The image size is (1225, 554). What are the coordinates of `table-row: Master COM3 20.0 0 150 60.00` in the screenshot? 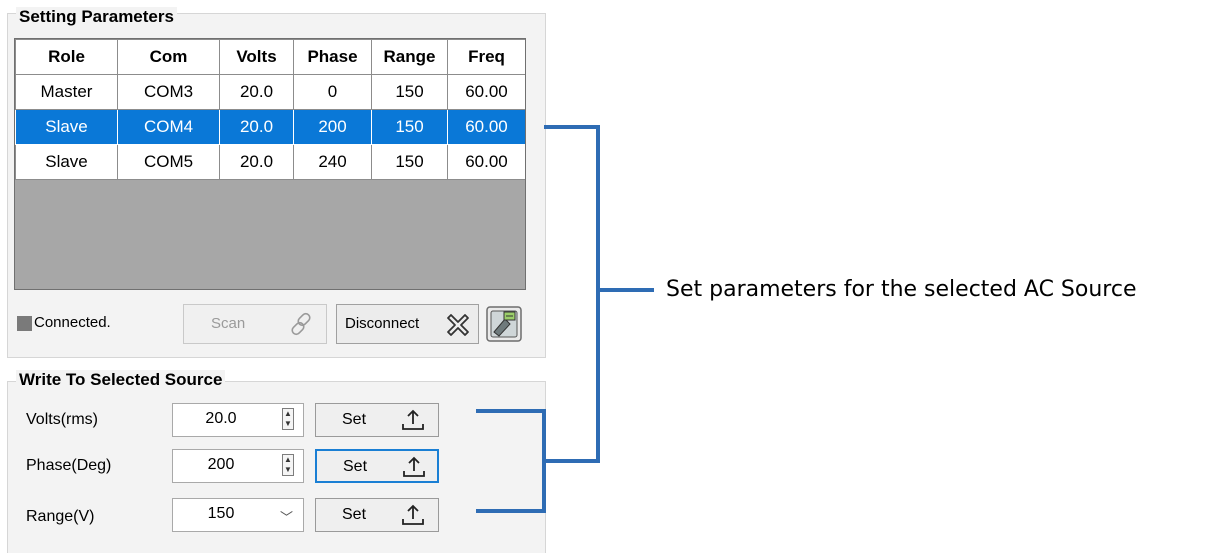 It's located at (270, 92).